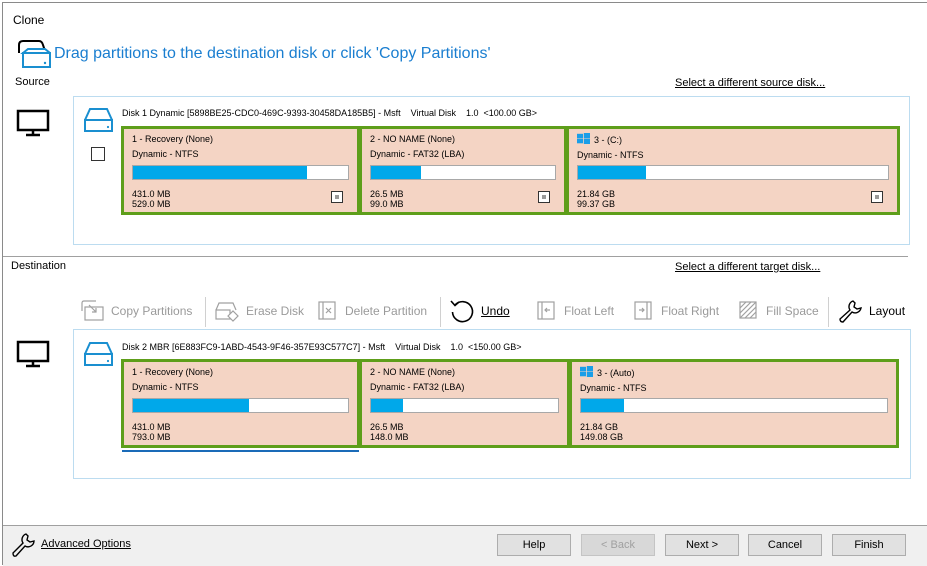 The height and width of the screenshot is (566, 927). What do you see at coordinates (240, 451) in the screenshot?
I see `selected-partition-indicator` at bounding box center [240, 451].